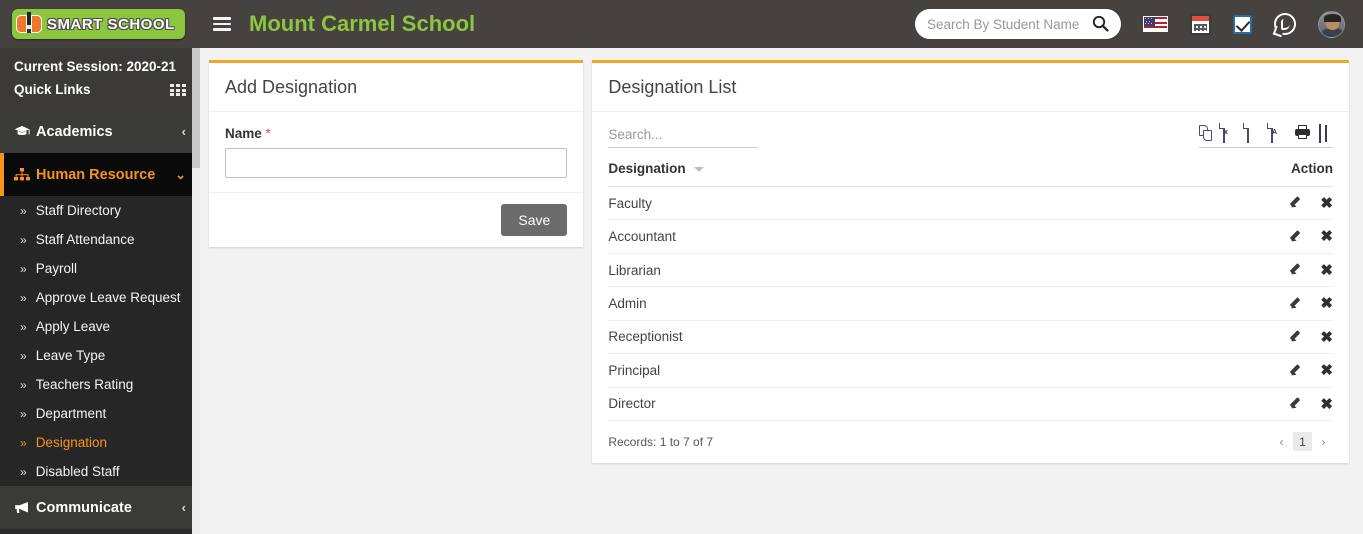 Image resolution: width=1363 pixels, height=534 pixels. I want to click on sidebar-item-designation: » Designation, so click(100, 442).